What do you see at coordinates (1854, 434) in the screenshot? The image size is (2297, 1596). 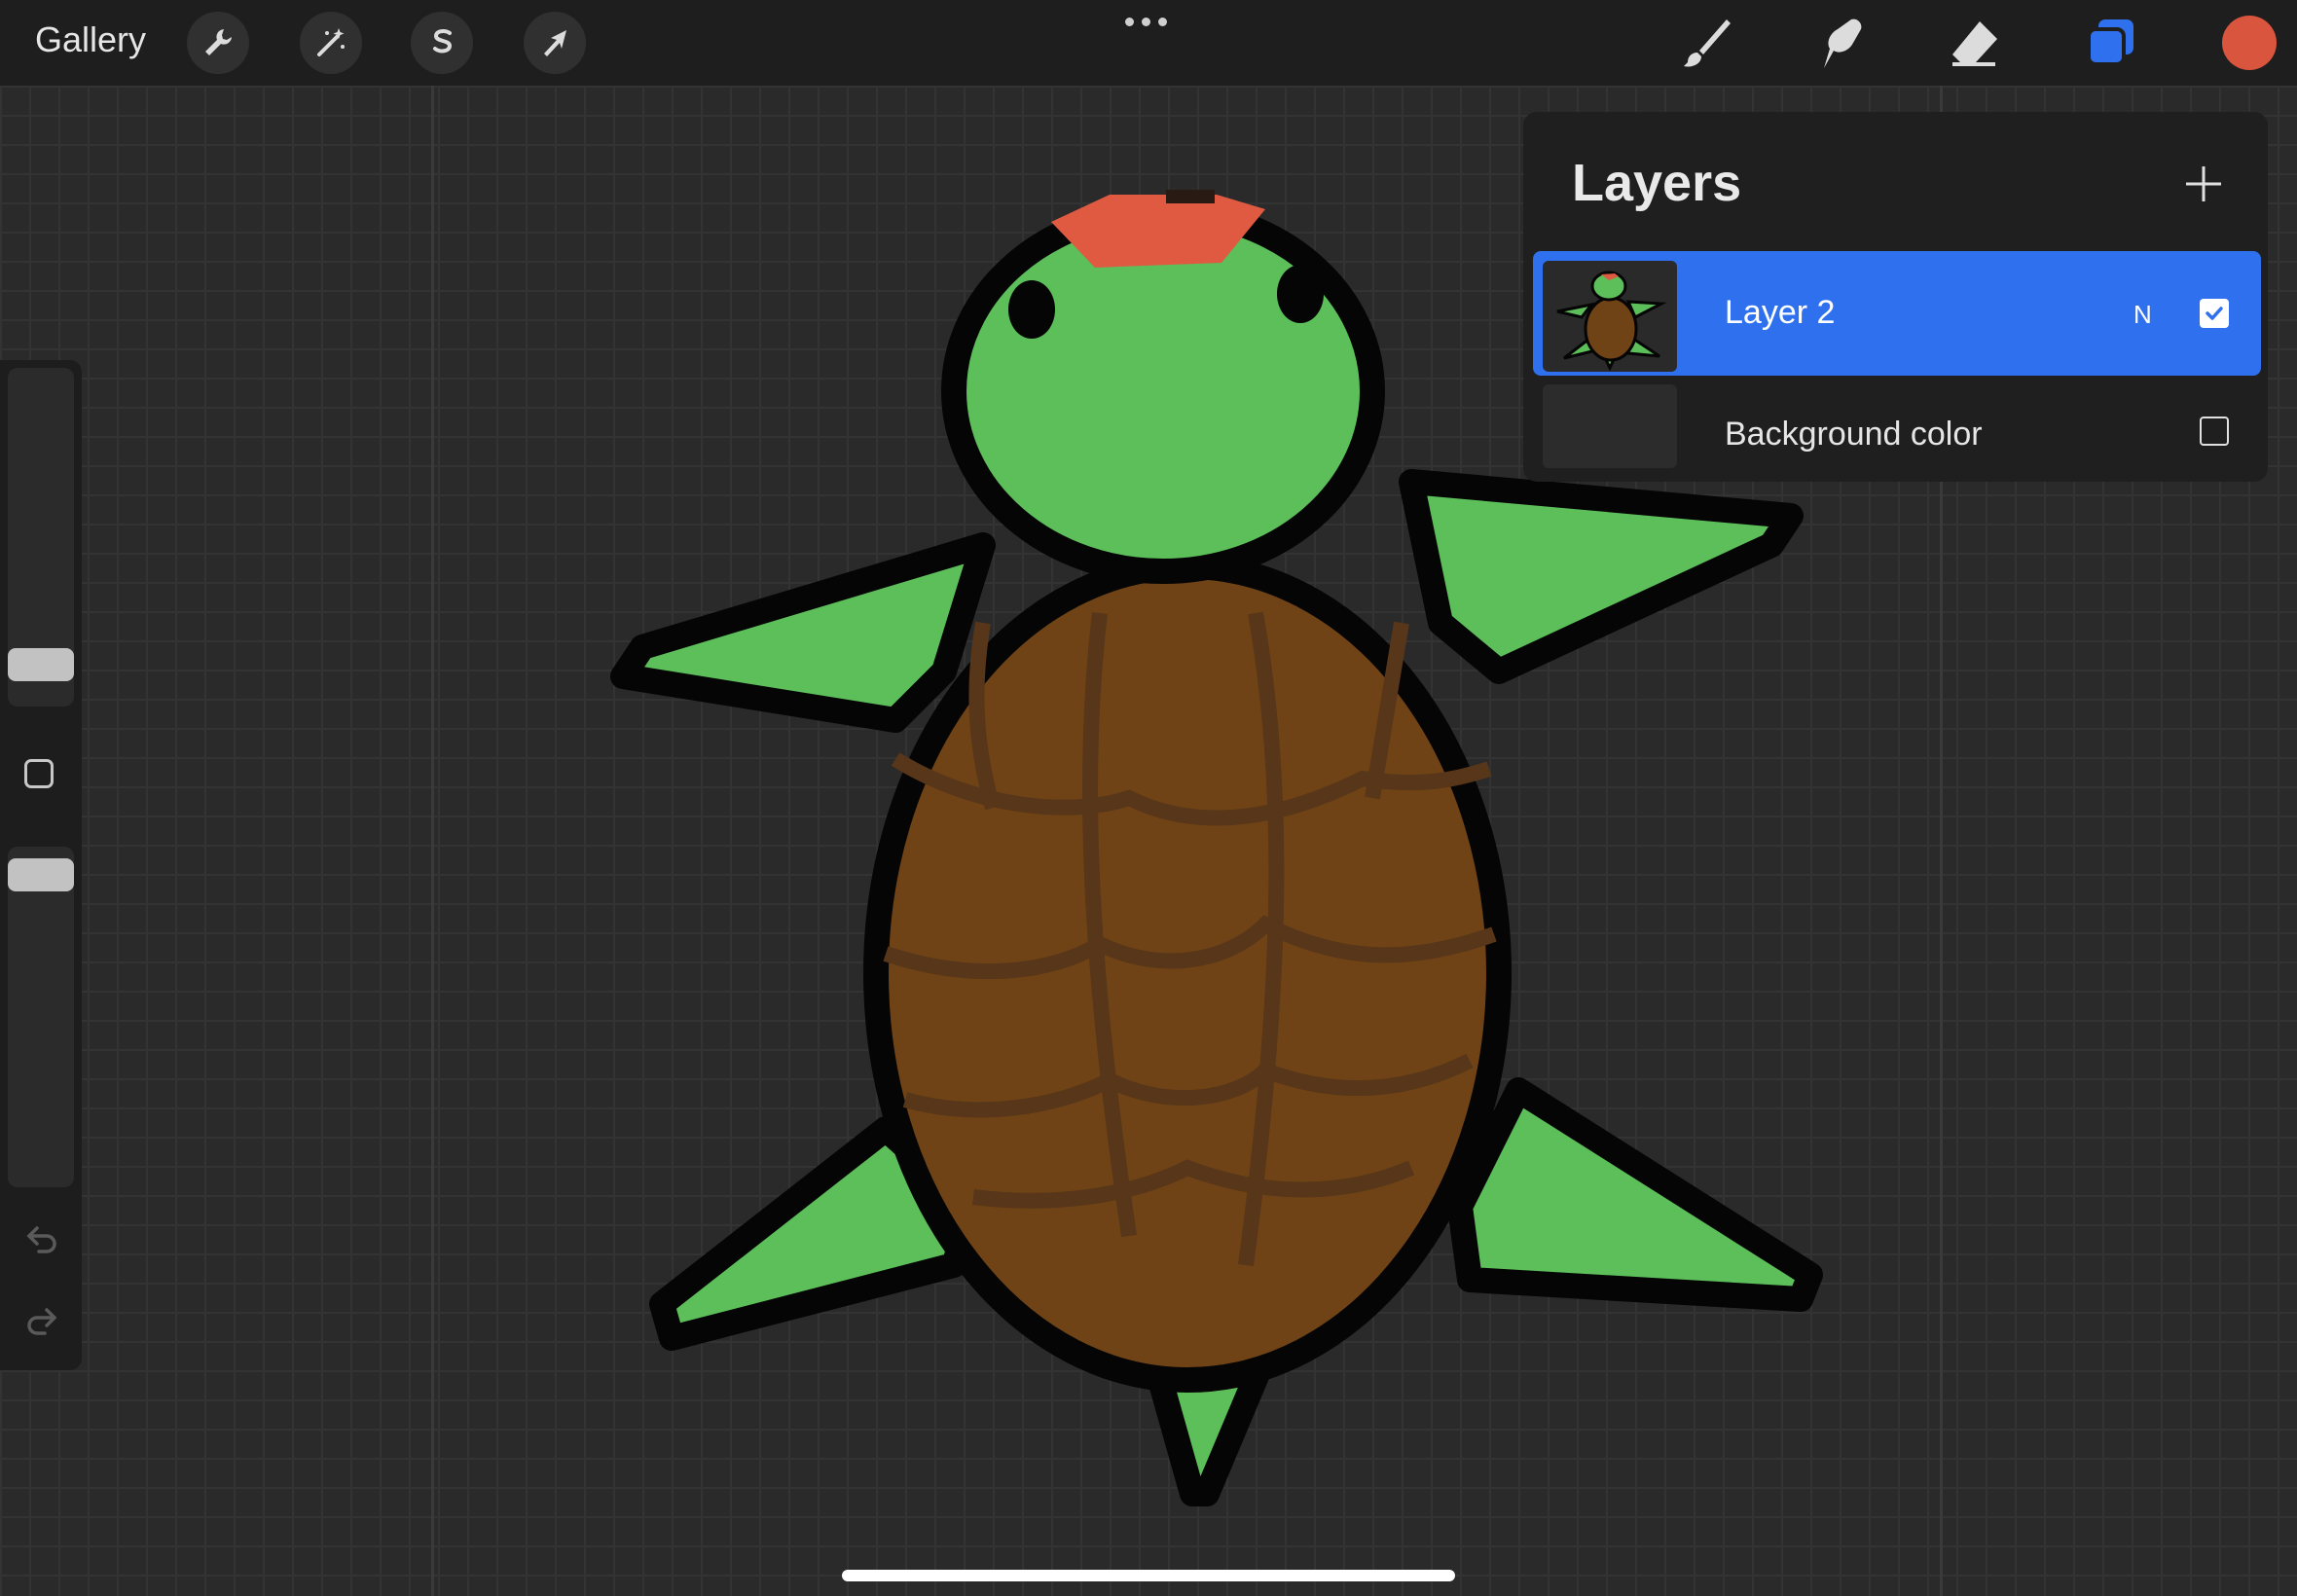 I see `layer-name: Background color` at bounding box center [1854, 434].